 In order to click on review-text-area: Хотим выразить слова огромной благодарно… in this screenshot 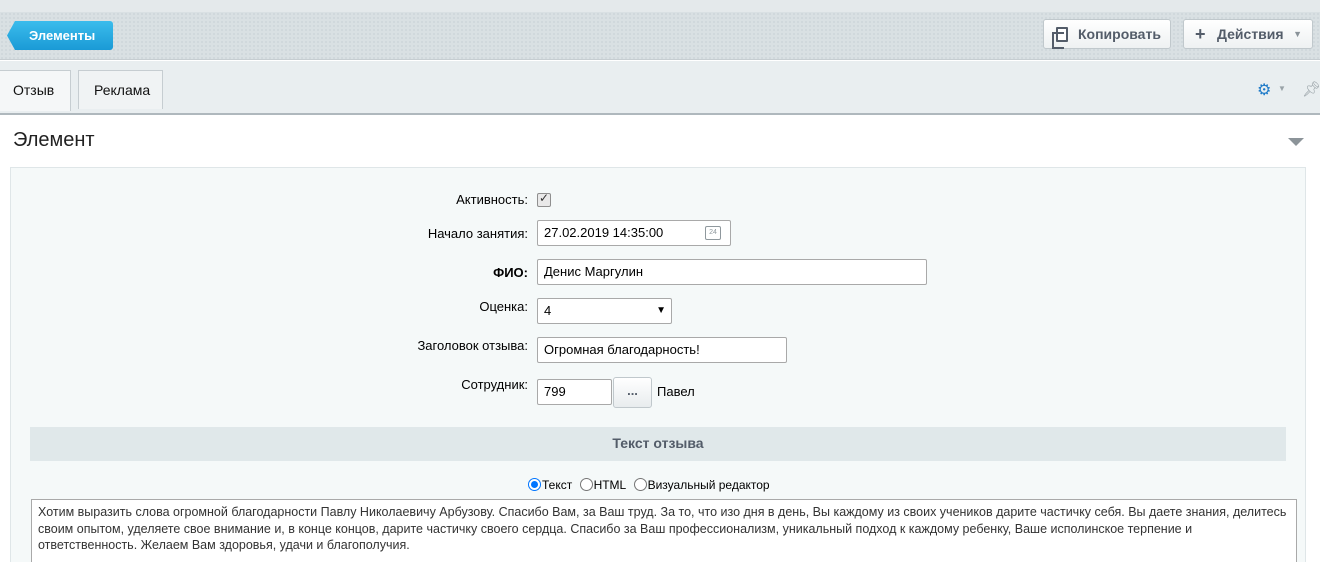, I will do `click(664, 530)`.